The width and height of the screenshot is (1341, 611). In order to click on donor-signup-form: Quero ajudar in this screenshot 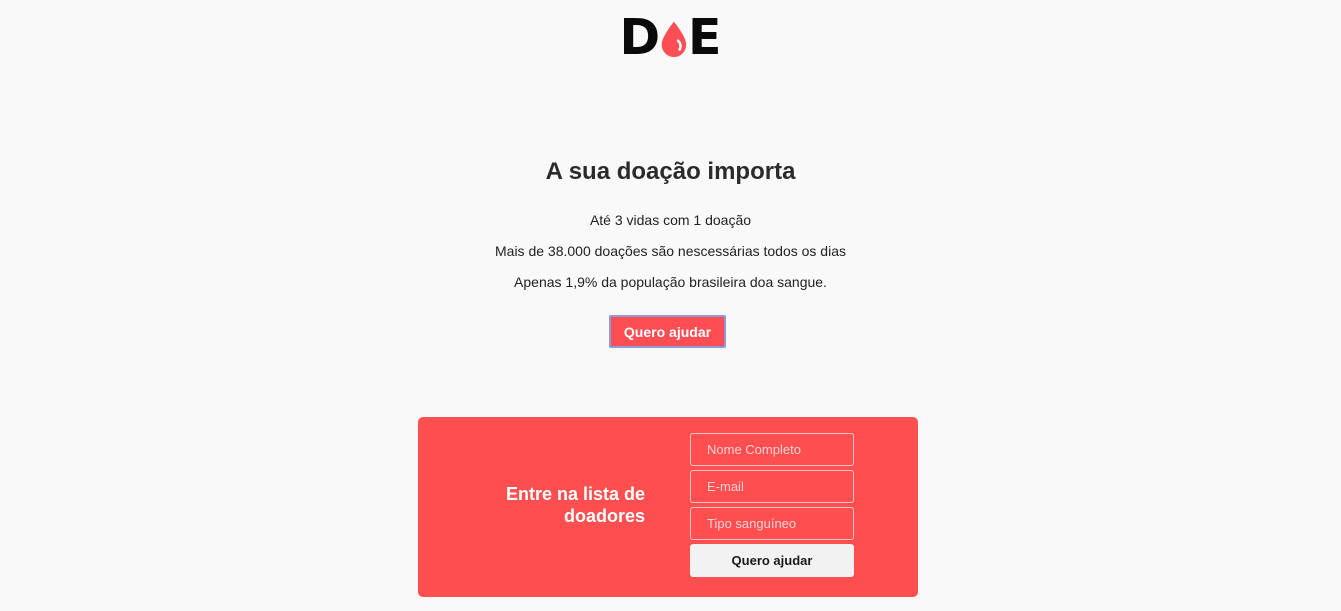, I will do `click(772, 505)`.